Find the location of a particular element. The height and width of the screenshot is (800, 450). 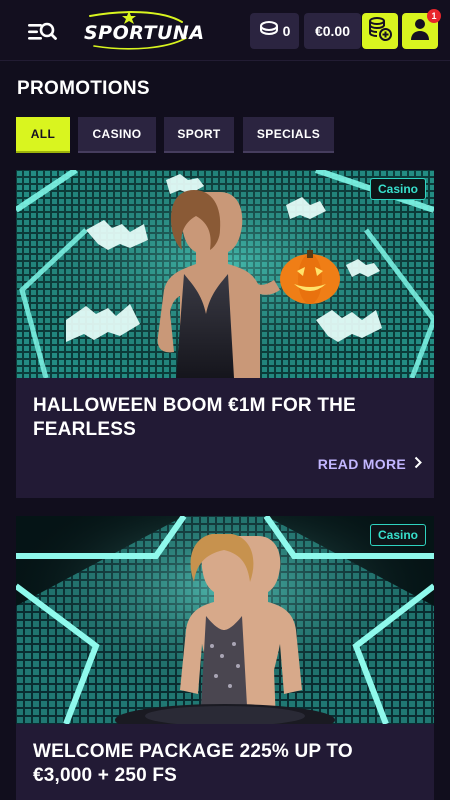

menu-search-icon is located at coordinates (42, 32).